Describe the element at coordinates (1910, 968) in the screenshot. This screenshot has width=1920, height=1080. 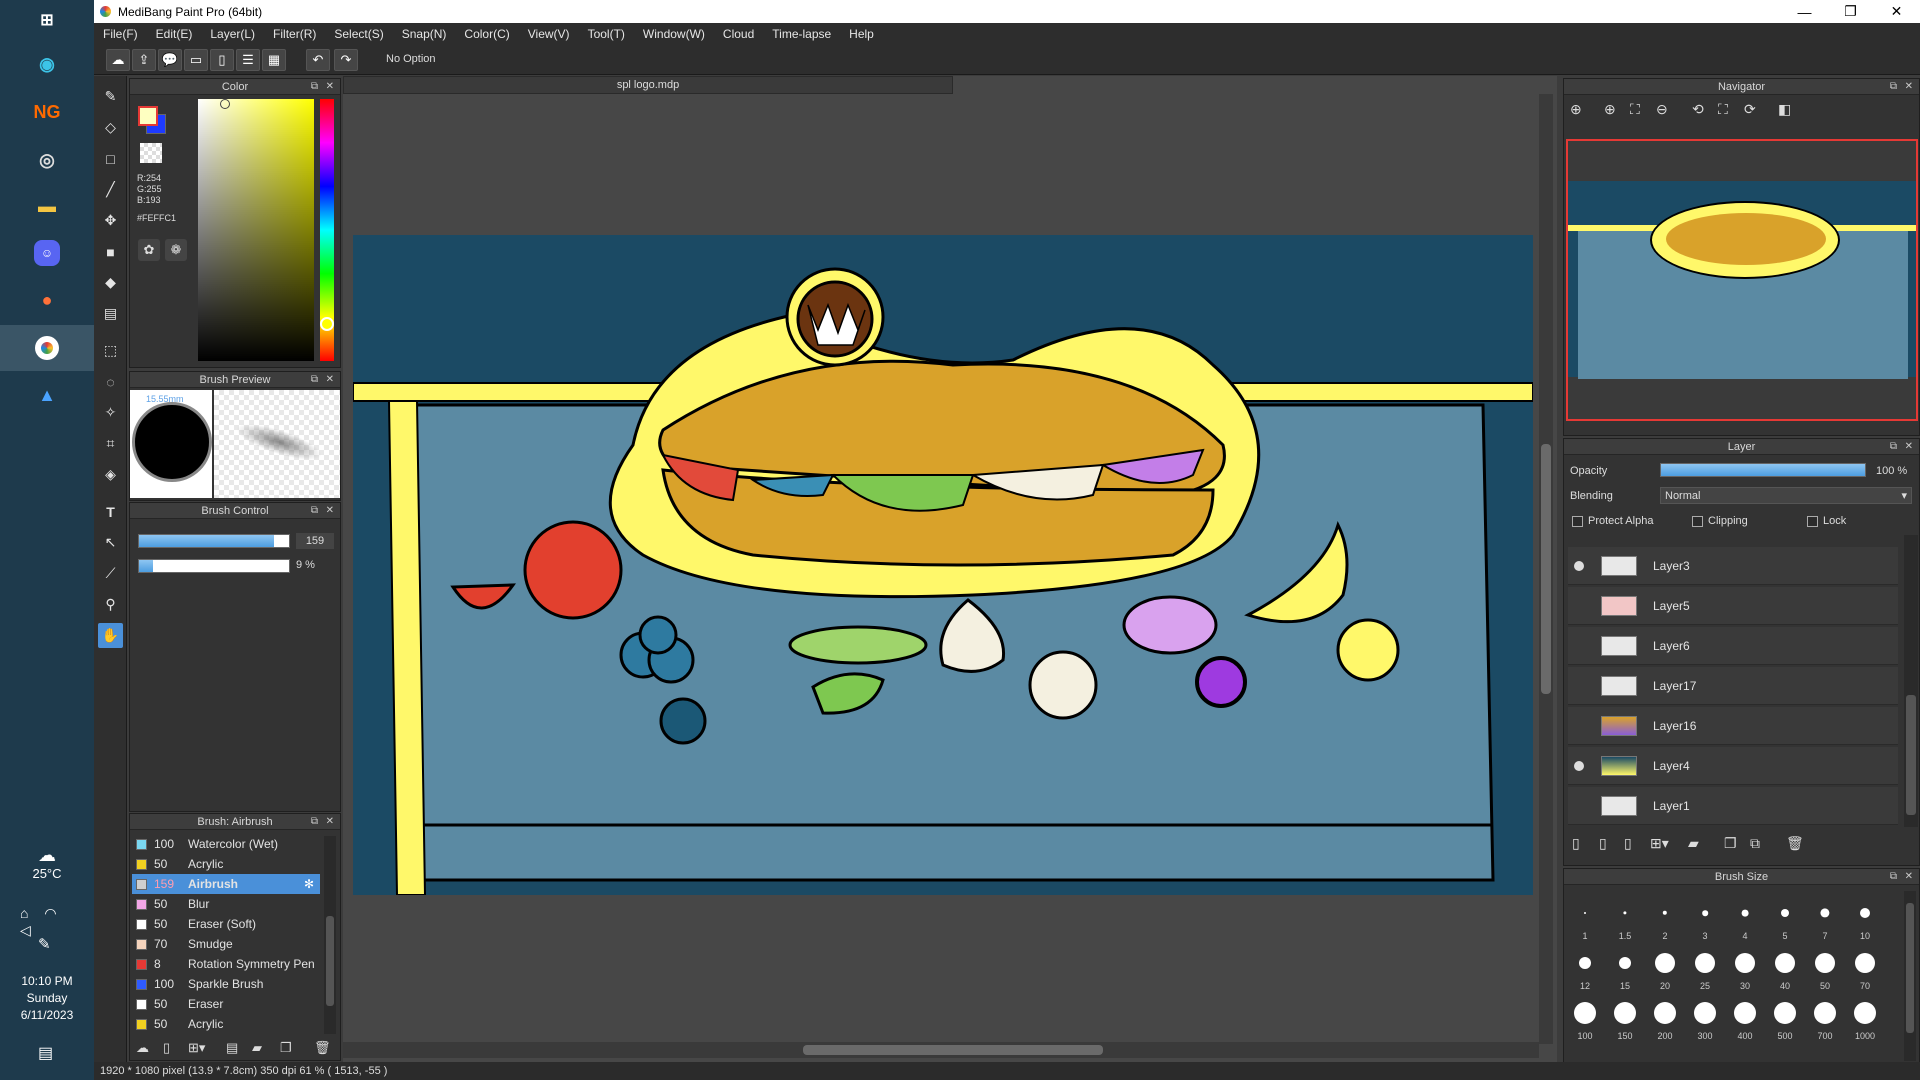
I see `brush-size-scroll-thumb` at that location.